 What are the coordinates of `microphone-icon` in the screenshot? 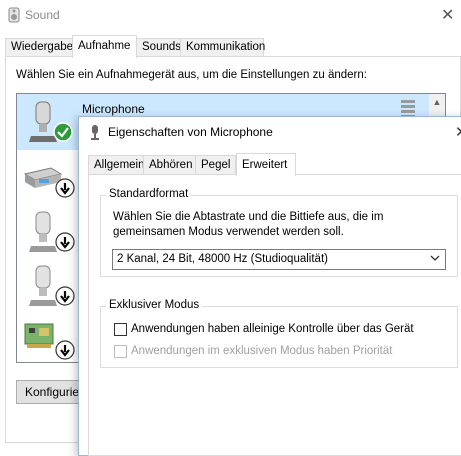 It's located at (95, 132).